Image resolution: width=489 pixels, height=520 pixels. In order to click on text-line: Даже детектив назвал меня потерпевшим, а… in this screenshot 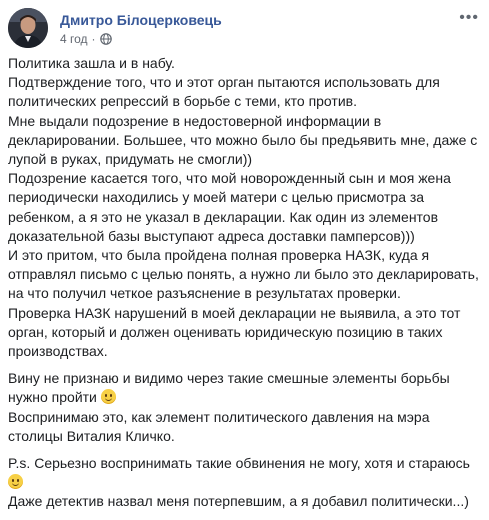, I will do `click(238, 501)`.